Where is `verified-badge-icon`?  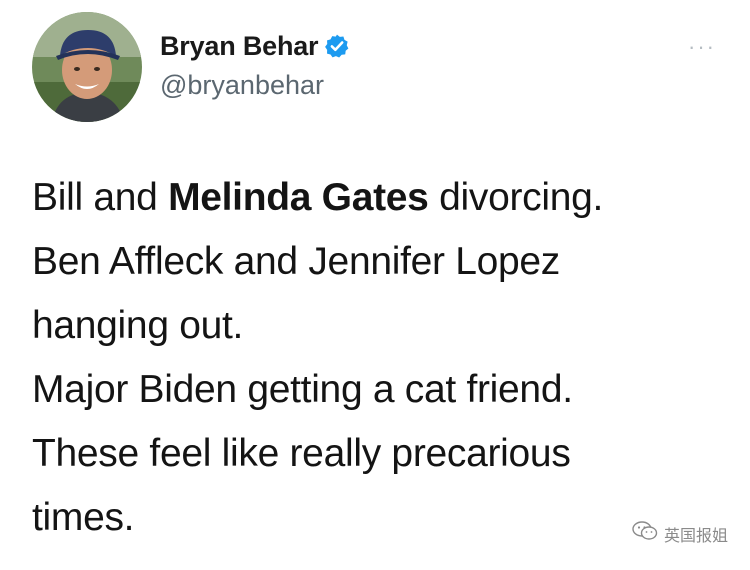 verified-badge-icon is located at coordinates (337, 46).